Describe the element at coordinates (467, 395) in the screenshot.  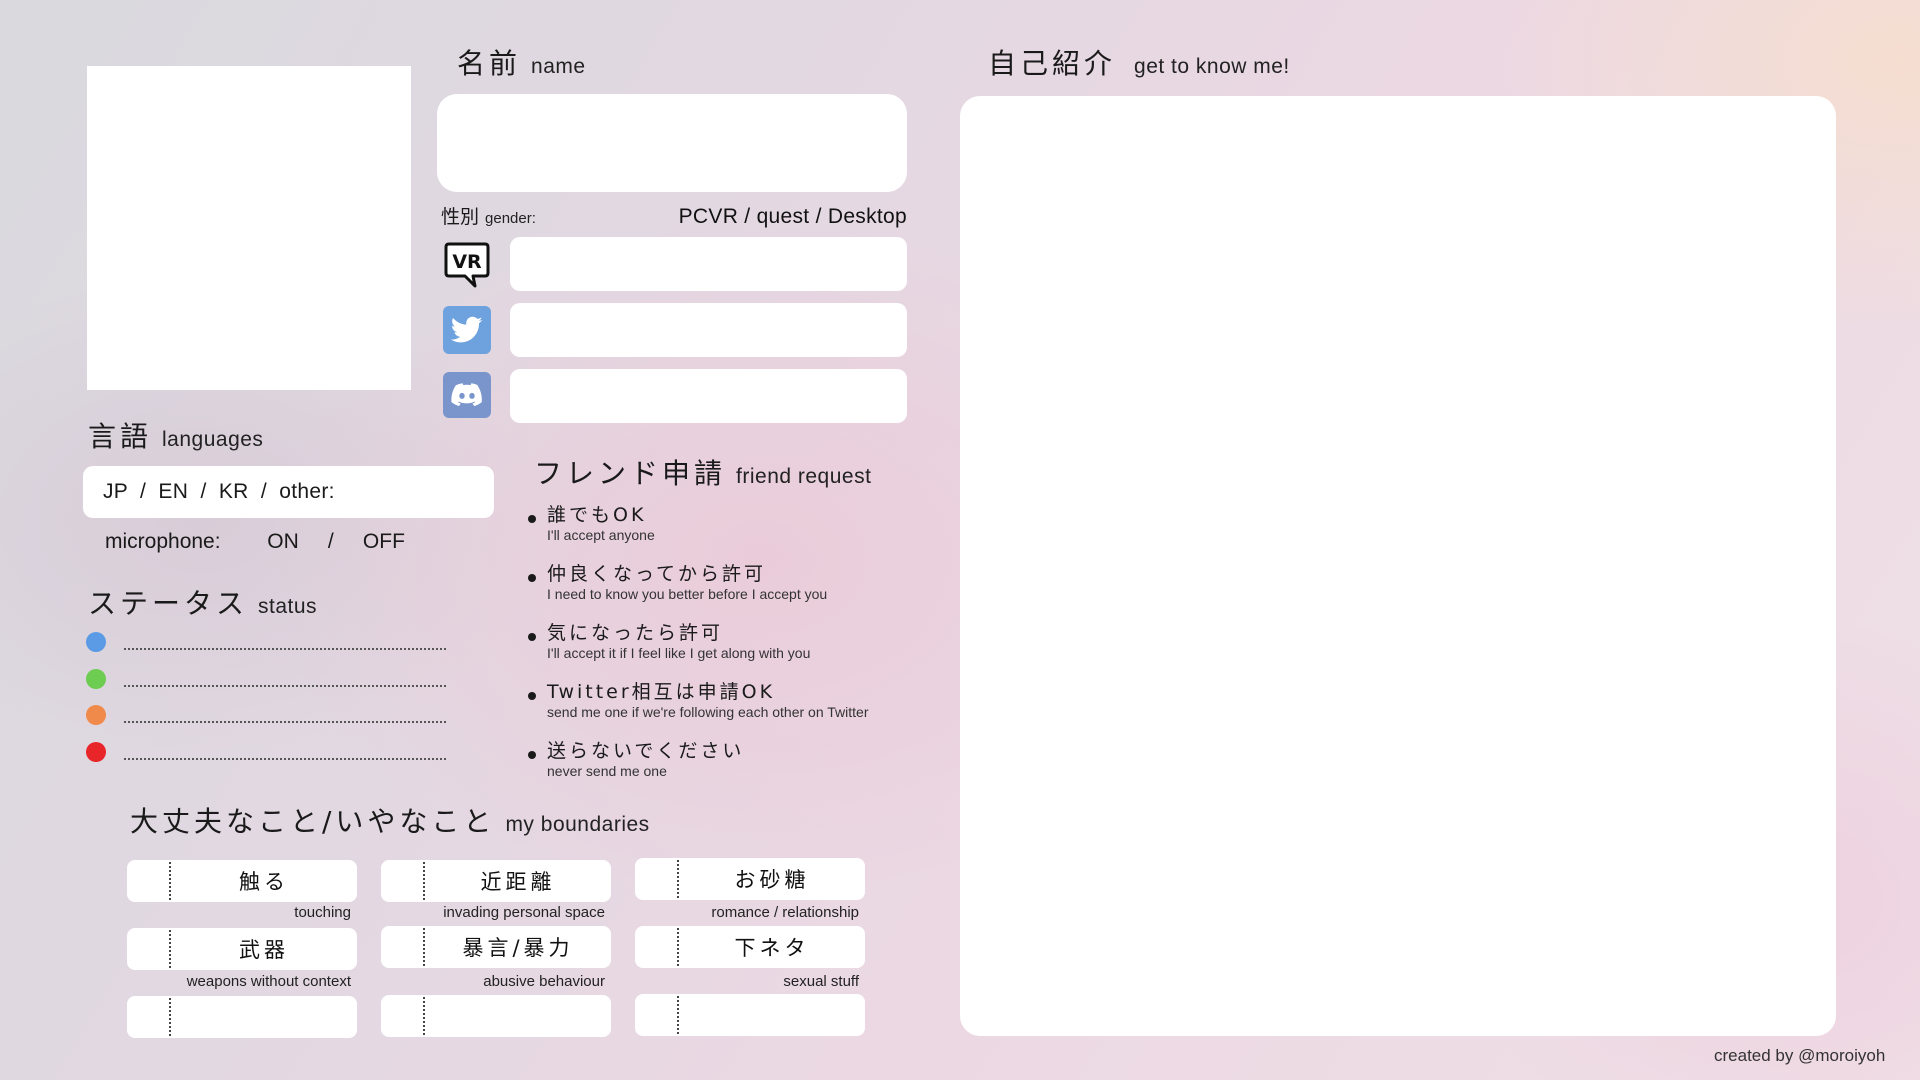
I see `discord-icon` at that location.